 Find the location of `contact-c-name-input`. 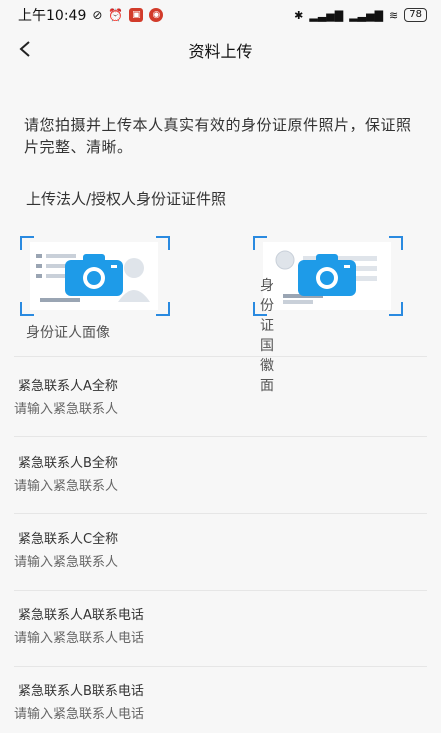

contact-c-name-input is located at coordinates (164, 562).